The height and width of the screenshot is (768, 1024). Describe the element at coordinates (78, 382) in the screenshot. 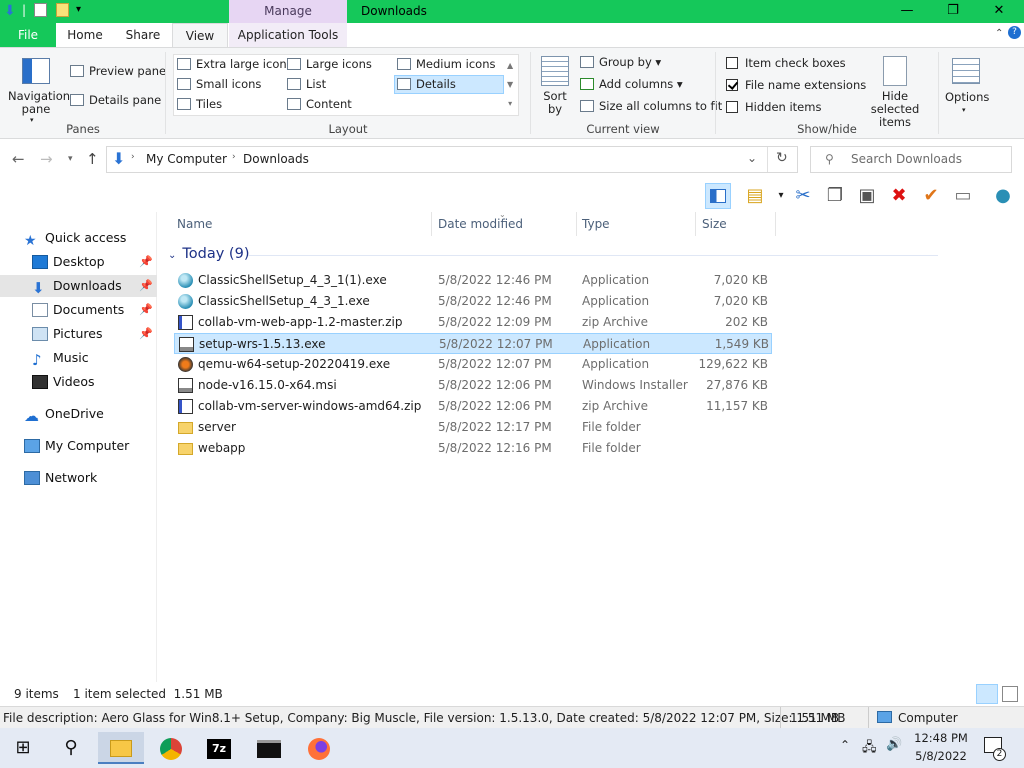

I see `nav-videos: Videos` at that location.